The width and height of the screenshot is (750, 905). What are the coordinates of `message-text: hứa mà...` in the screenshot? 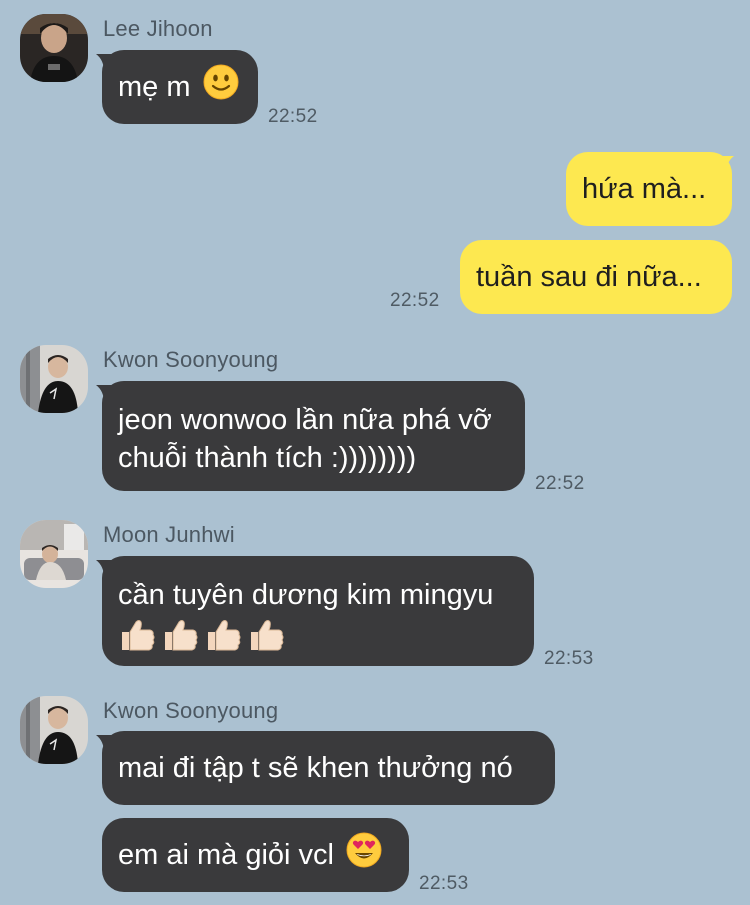 It's located at (644, 189).